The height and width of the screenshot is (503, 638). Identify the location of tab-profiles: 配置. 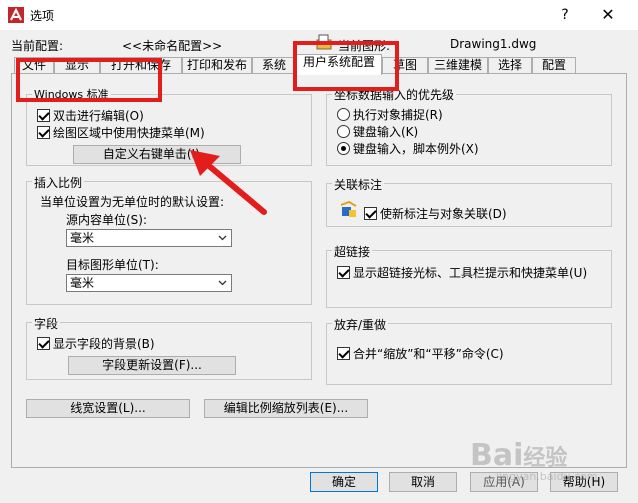
(554, 65).